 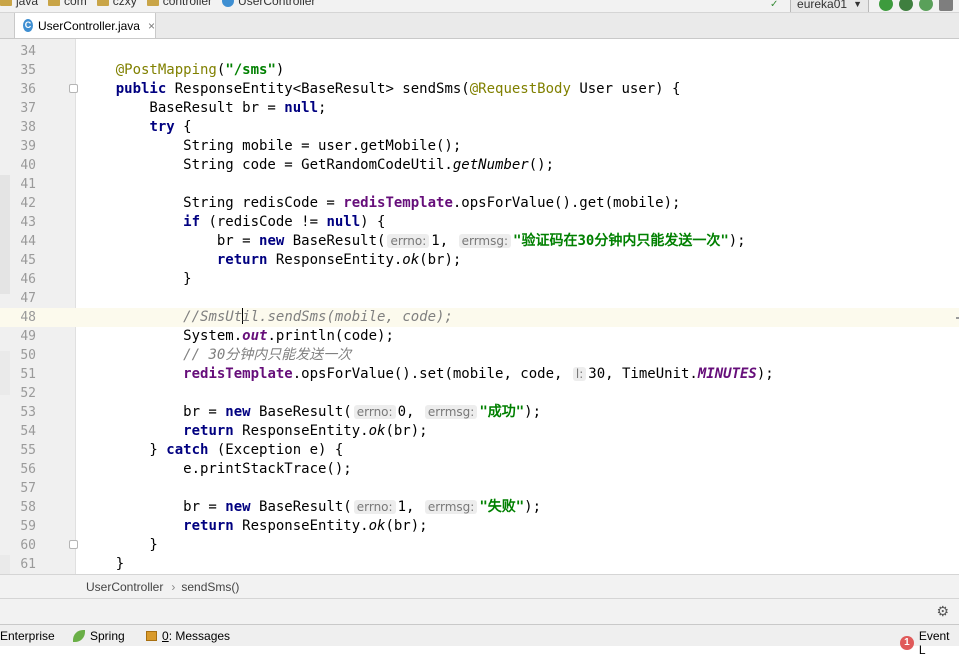 What do you see at coordinates (28, 355) in the screenshot?
I see `line-number: 50` at bounding box center [28, 355].